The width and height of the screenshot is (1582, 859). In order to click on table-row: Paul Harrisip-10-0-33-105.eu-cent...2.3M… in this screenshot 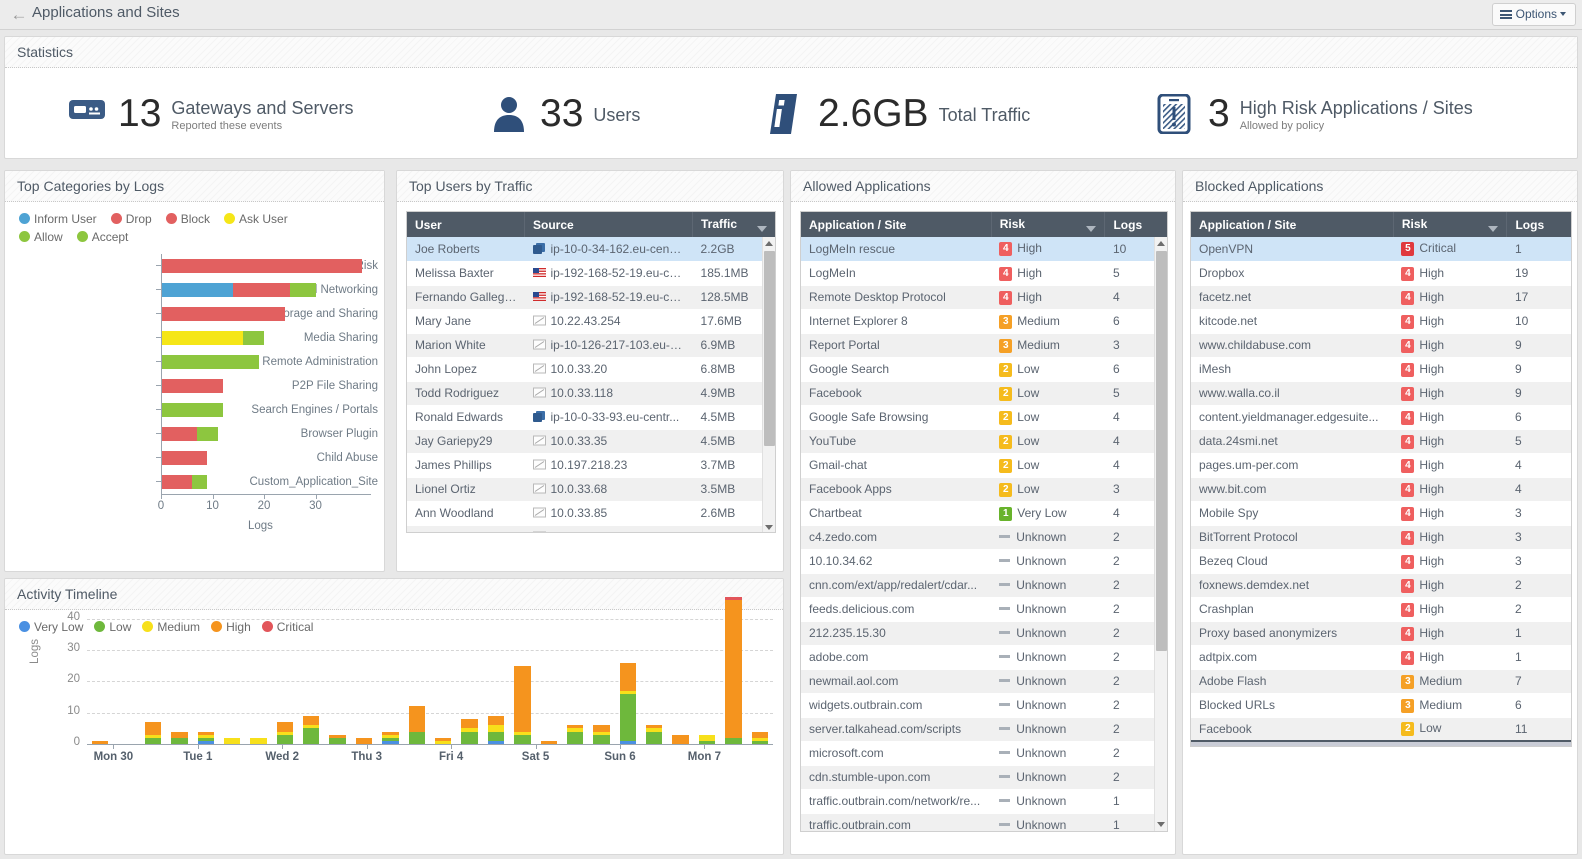, I will do `click(591, 528)`.